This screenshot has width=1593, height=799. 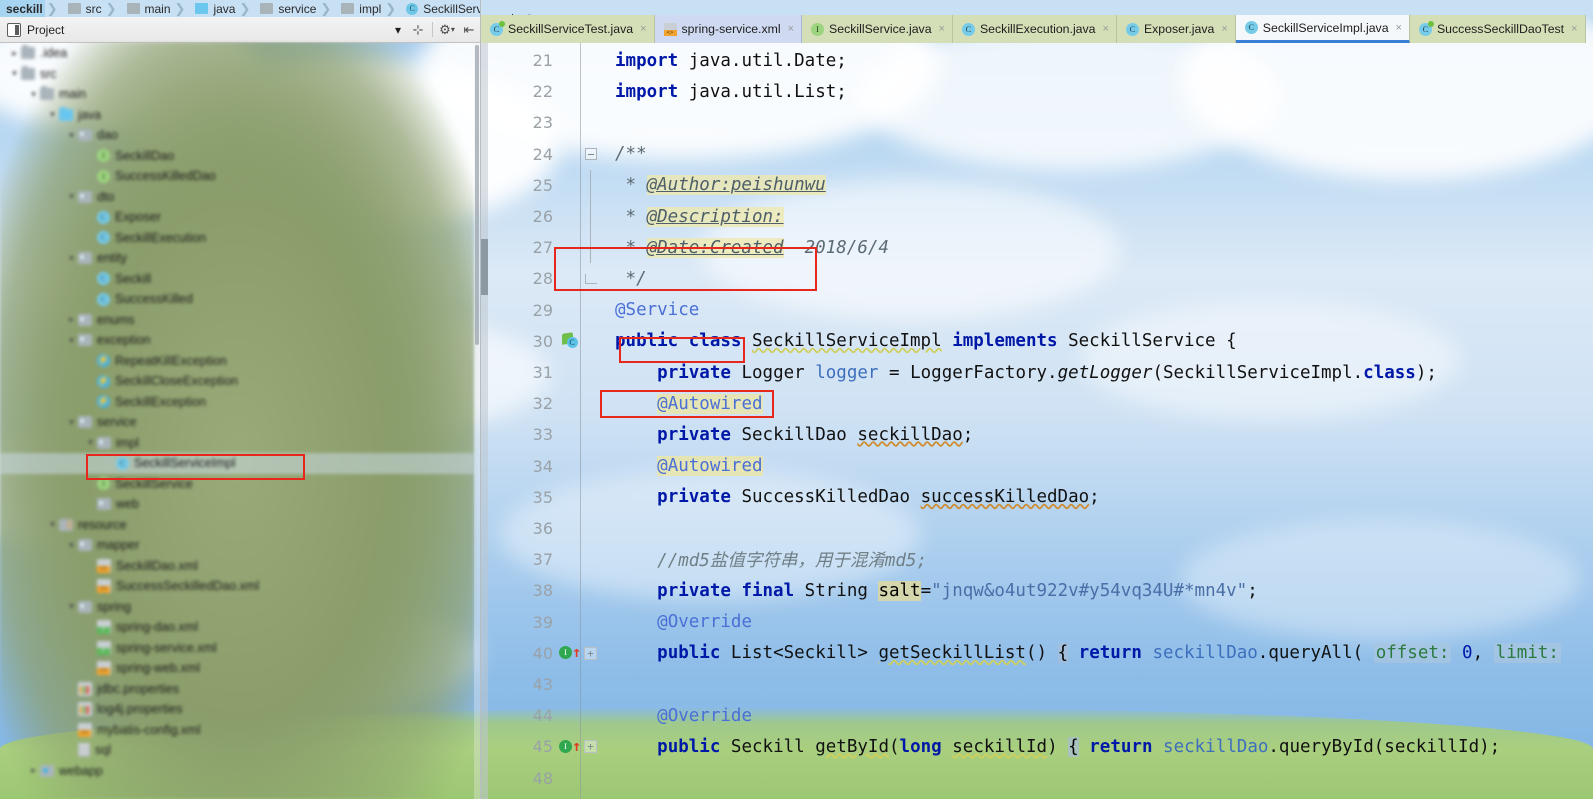 I want to click on breadcrumb-item-main: main, so click(x=147, y=8).